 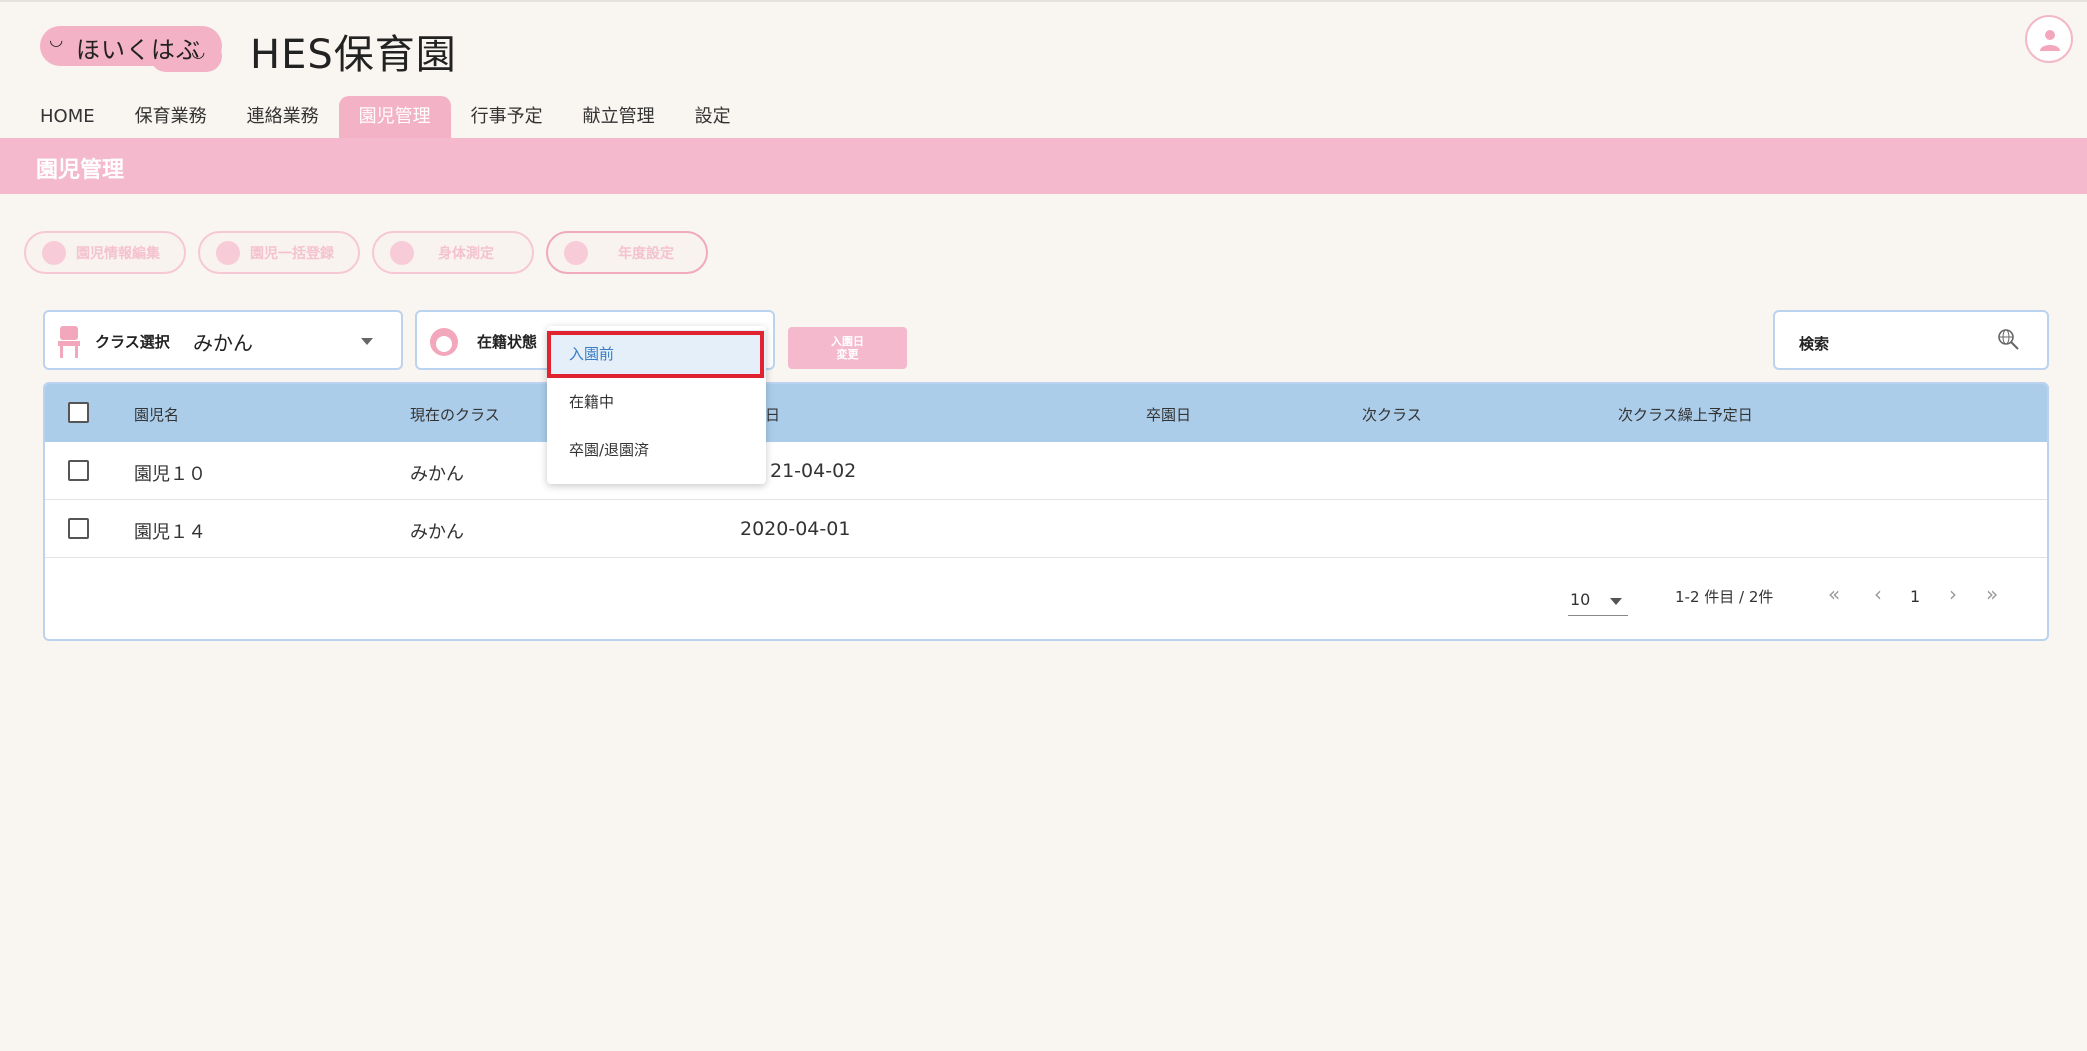 I want to click on enroll-date: 2020-04-01, so click(x=795, y=529).